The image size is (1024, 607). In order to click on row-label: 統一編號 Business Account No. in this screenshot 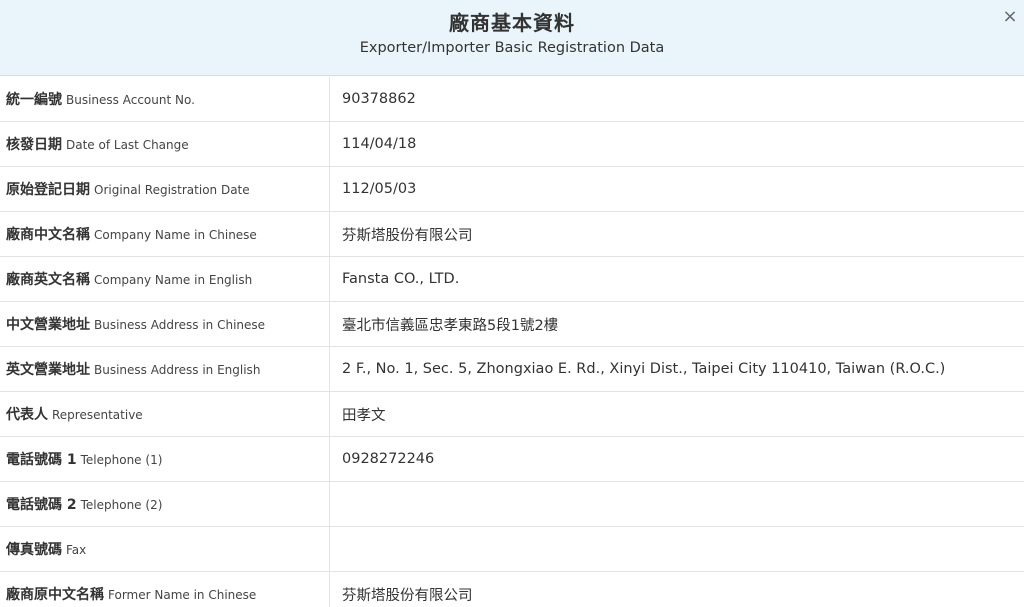, I will do `click(165, 99)`.